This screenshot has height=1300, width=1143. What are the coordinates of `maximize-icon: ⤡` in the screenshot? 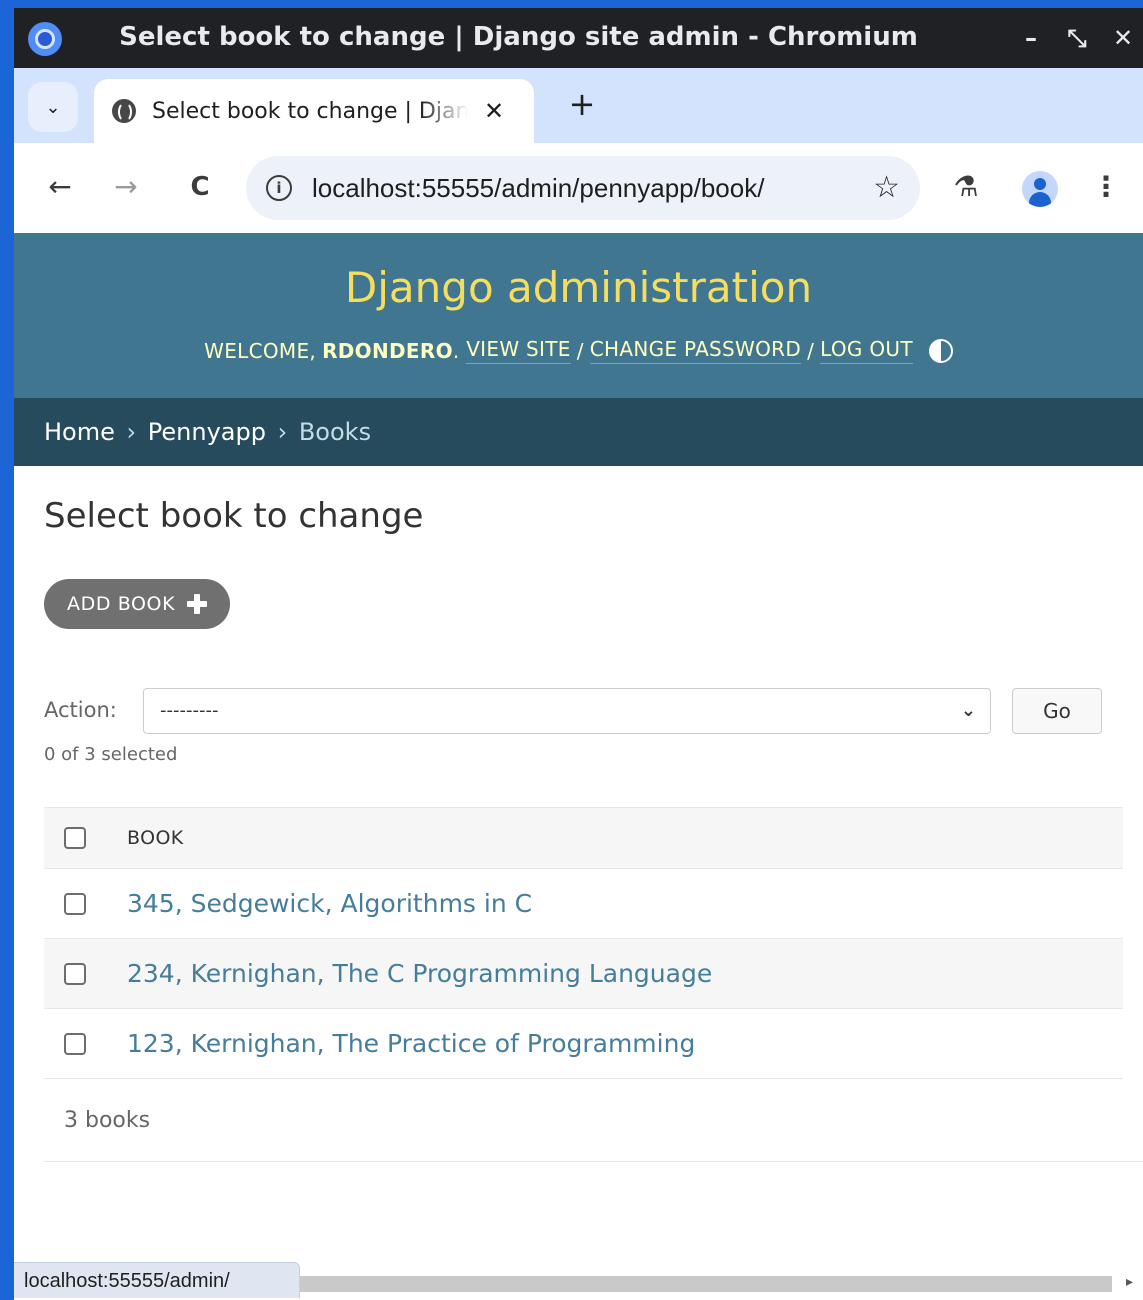 It's located at (1077, 38).